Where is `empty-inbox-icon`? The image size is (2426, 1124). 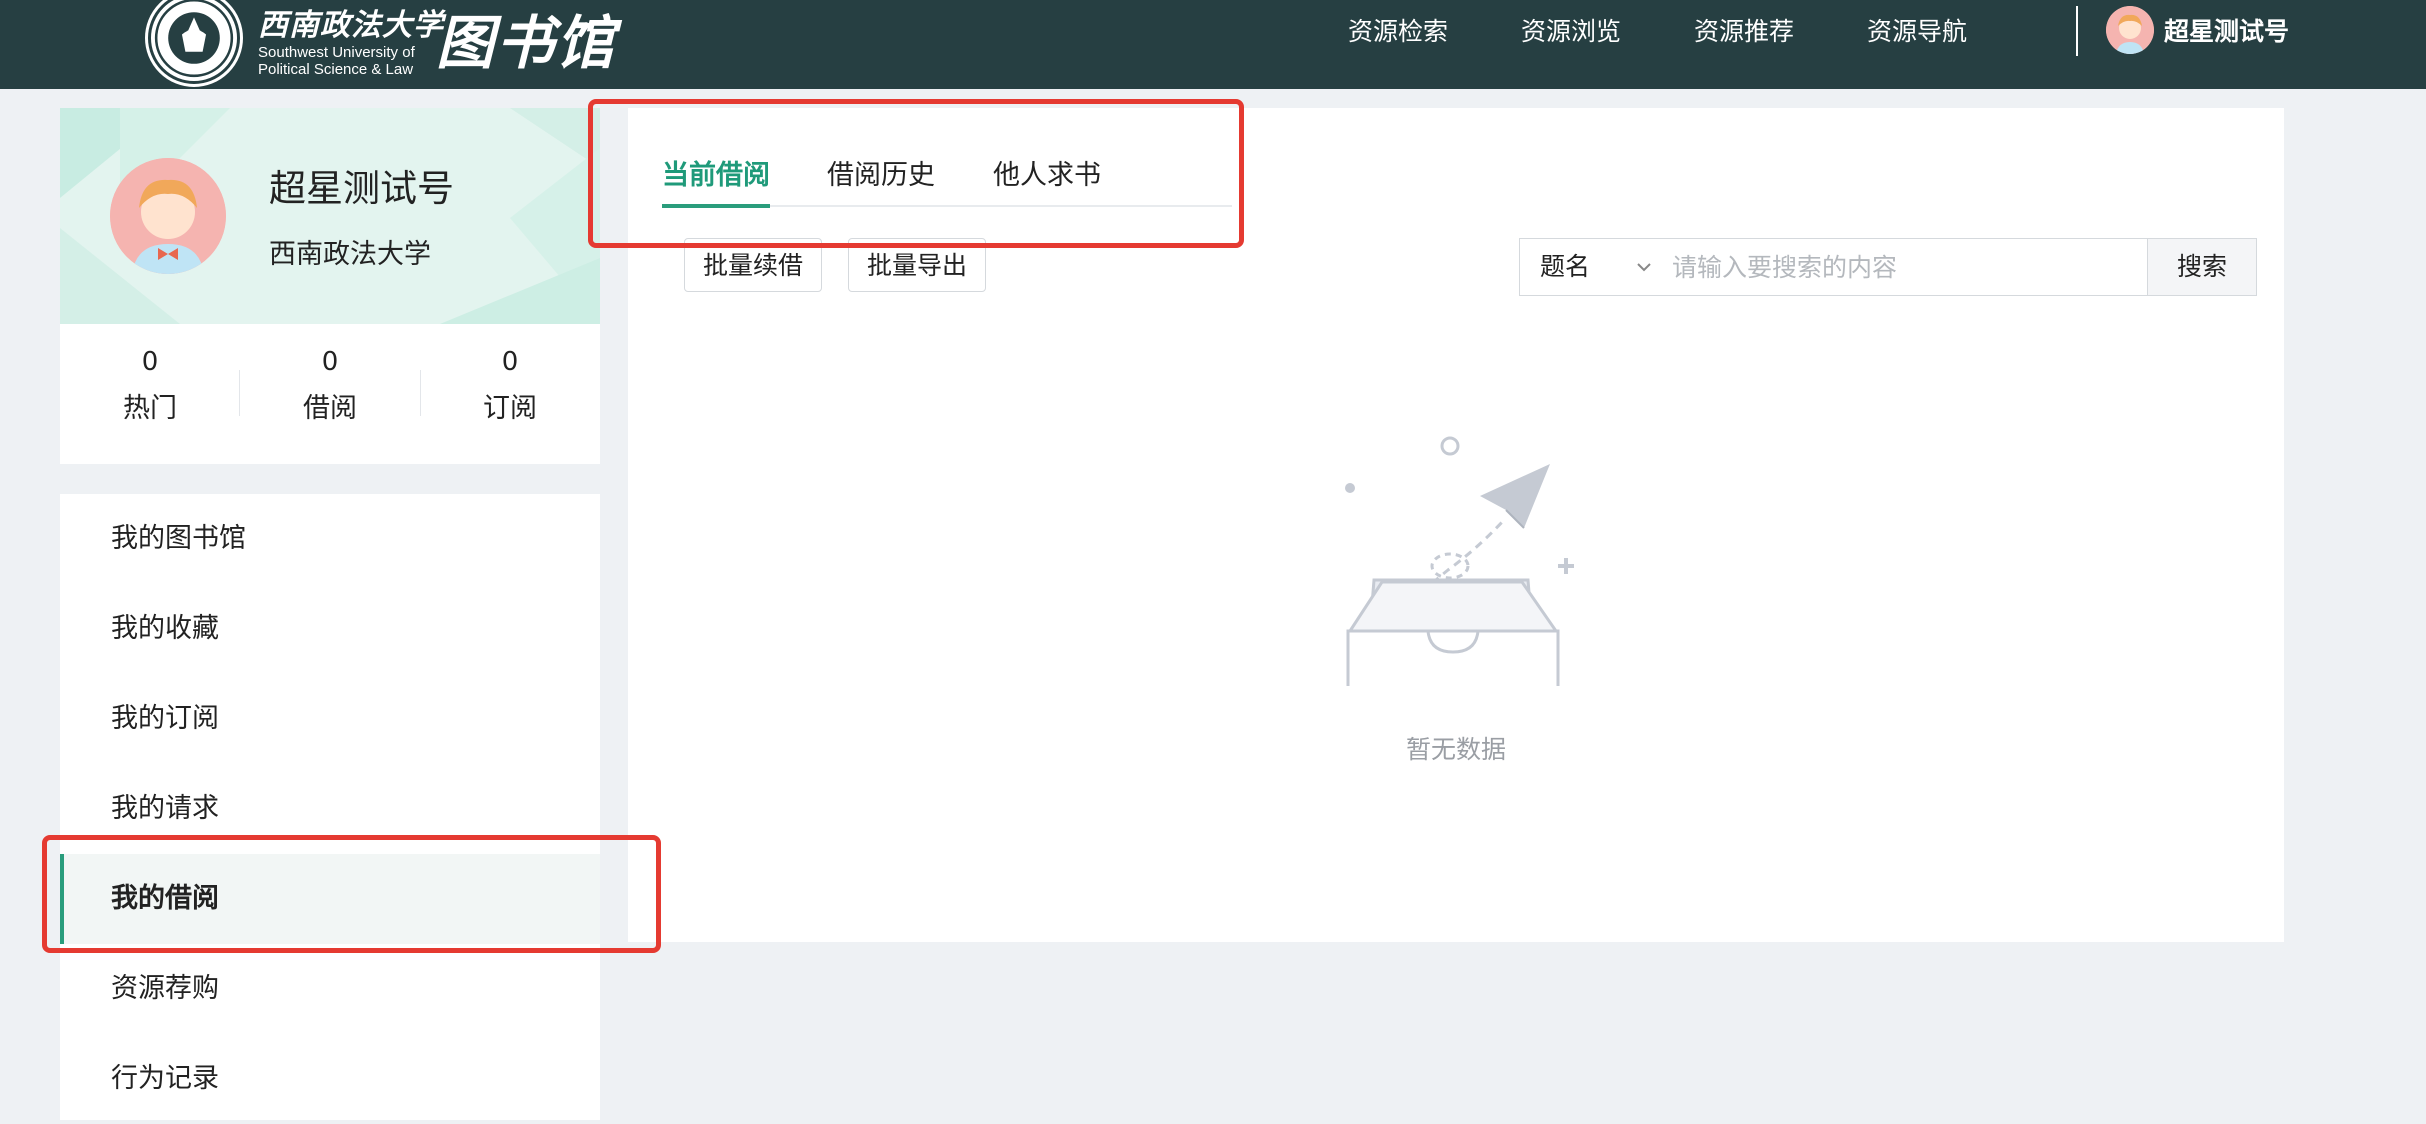
empty-inbox-icon is located at coordinates (1459, 561).